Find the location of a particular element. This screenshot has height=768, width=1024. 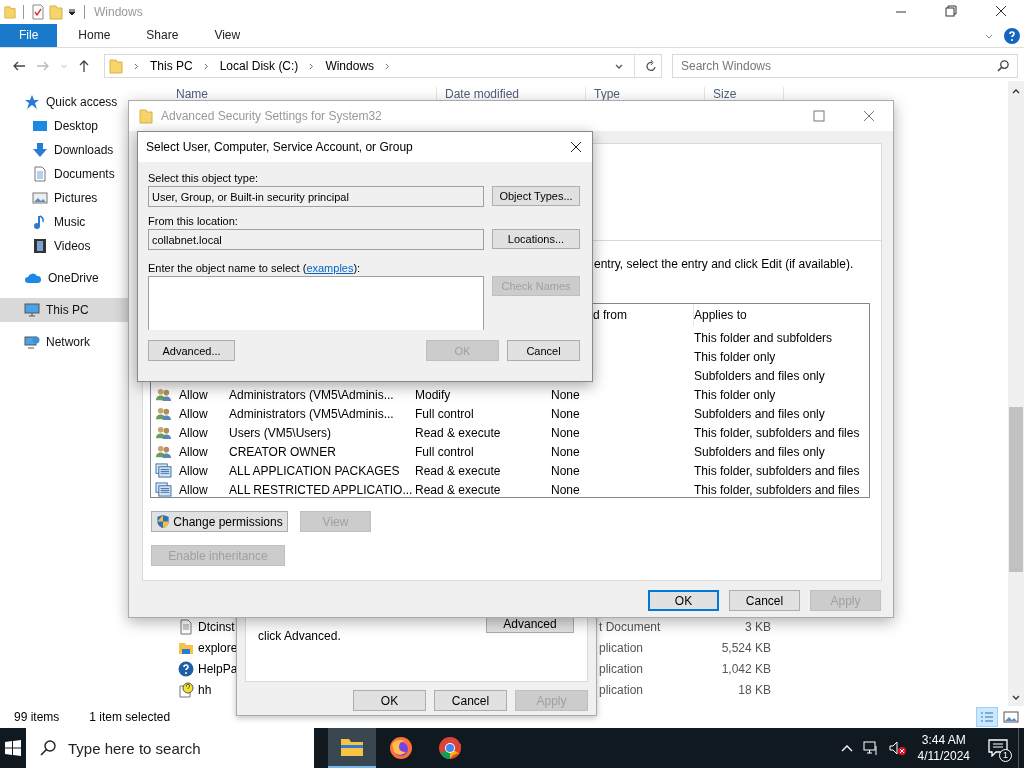

document-icon is located at coordinates (40, 174).